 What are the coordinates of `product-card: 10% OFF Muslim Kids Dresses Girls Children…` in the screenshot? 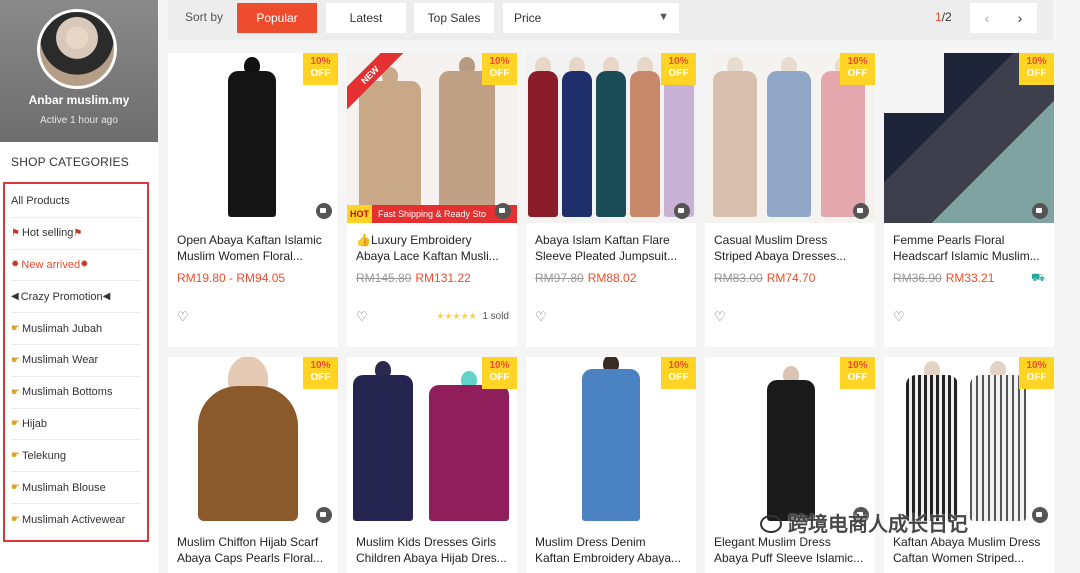 It's located at (432, 465).